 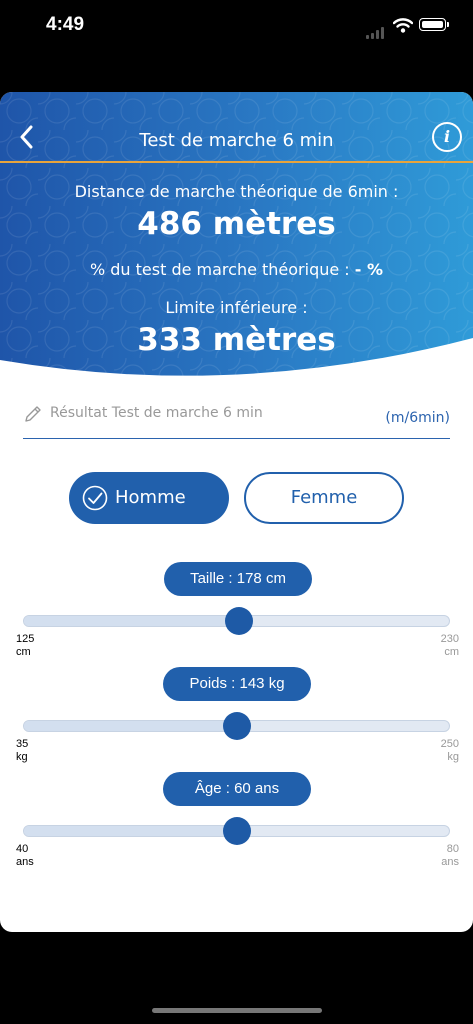 I want to click on age-value-pill: Âge : 60 ans, so click(x=237, y=789).